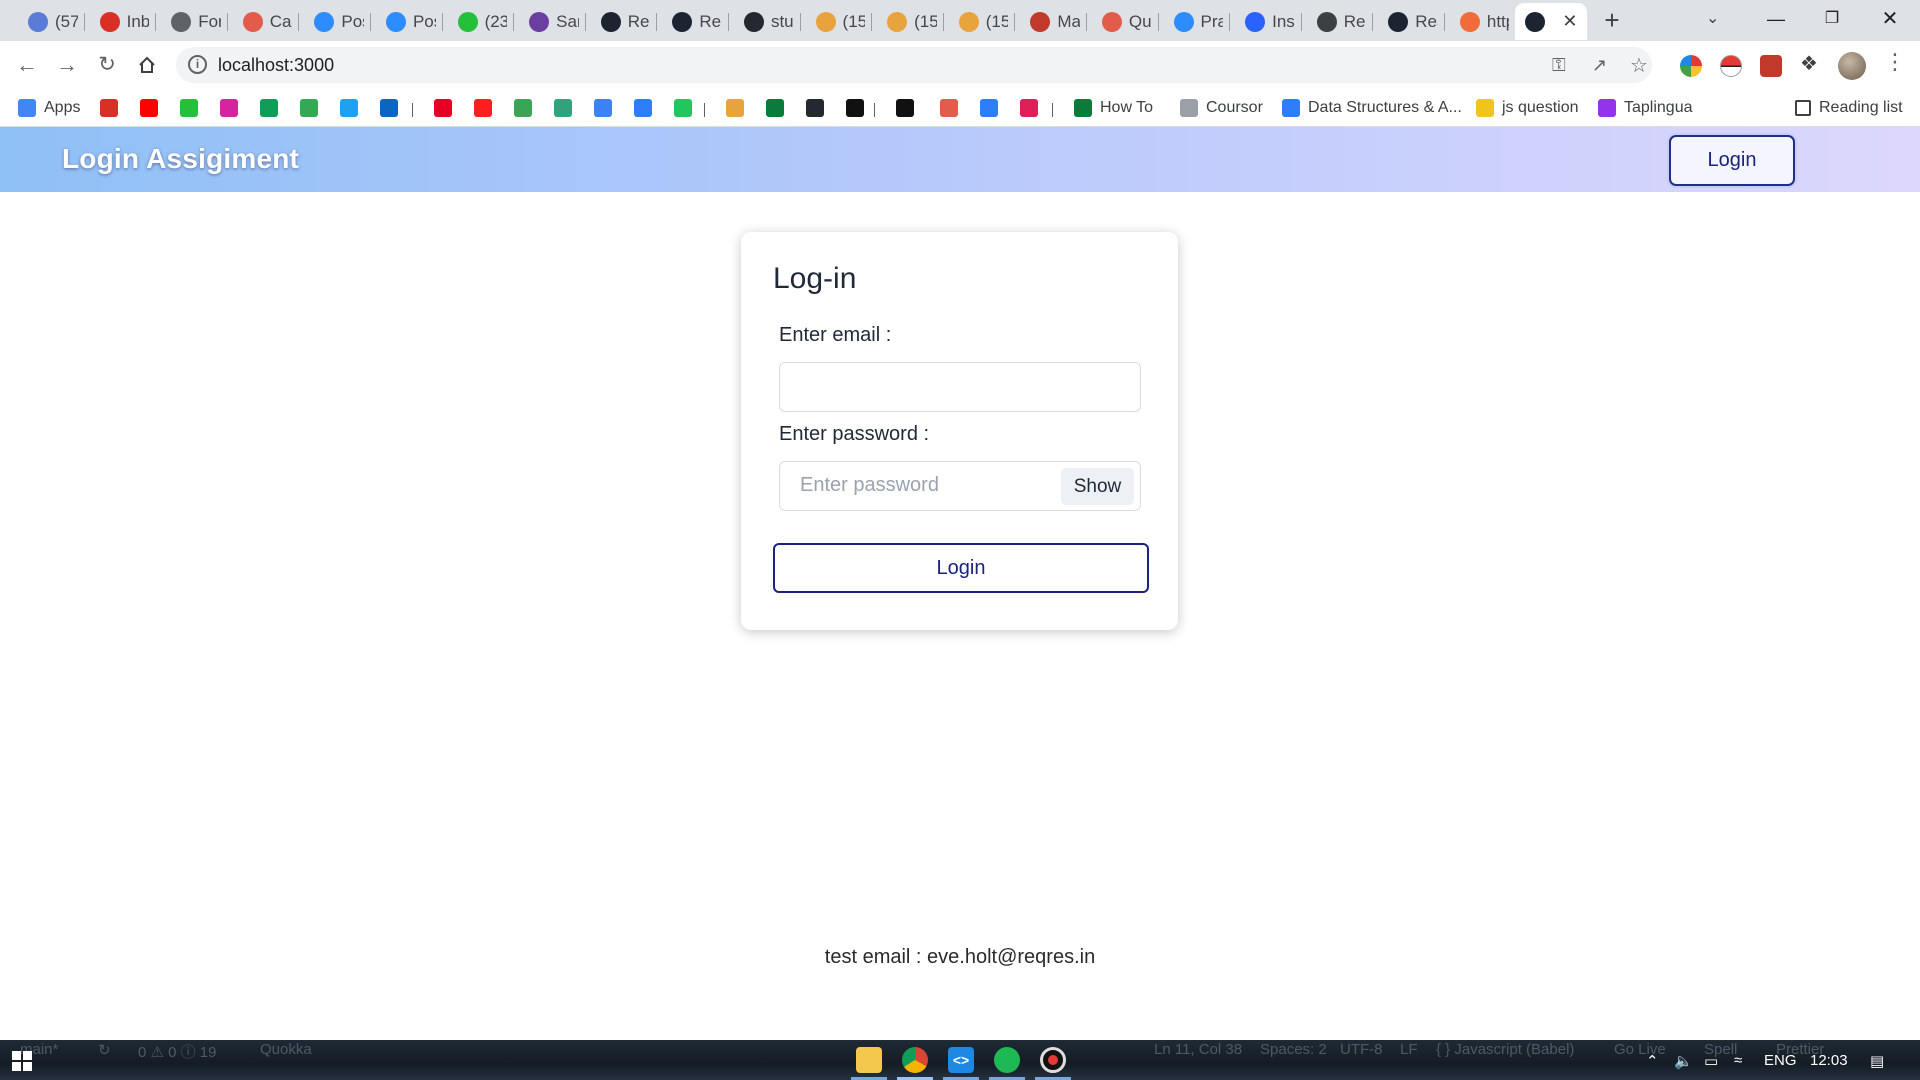 The height and width of the screenshot is (1080, 1920). Describe the element at coordinates (1683, 1061) in the screenshot. I see `volume-icon: 🔈` at that location.